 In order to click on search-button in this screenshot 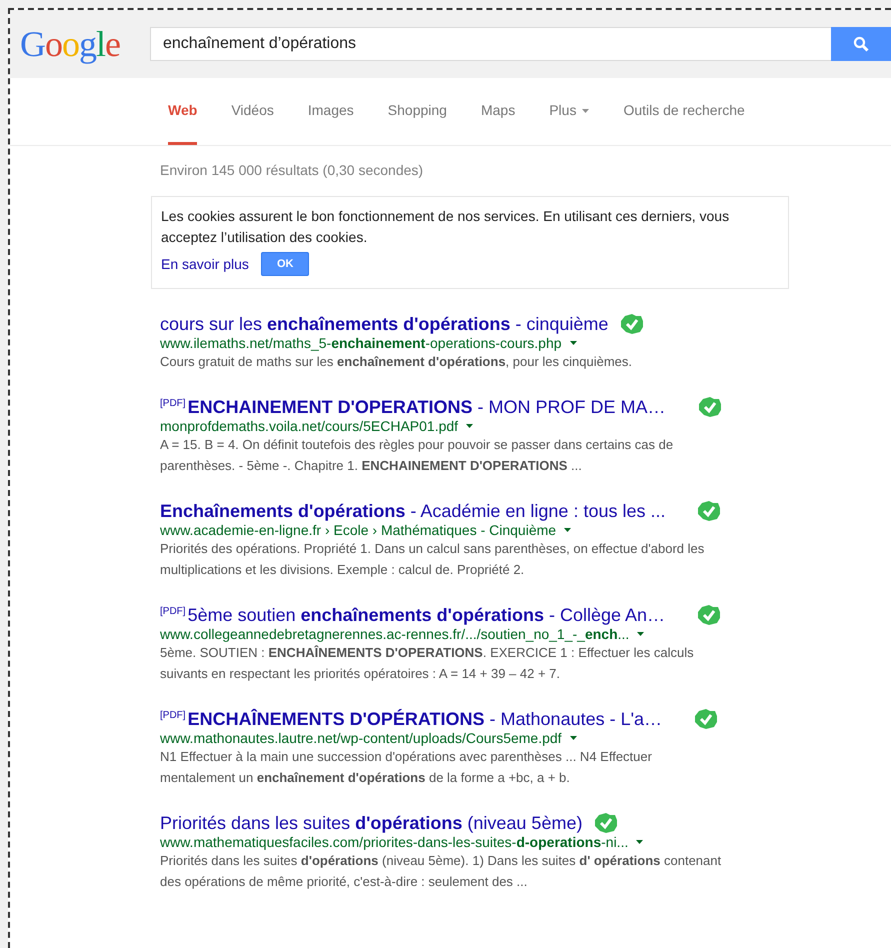, I will do `click(861, 44)`.